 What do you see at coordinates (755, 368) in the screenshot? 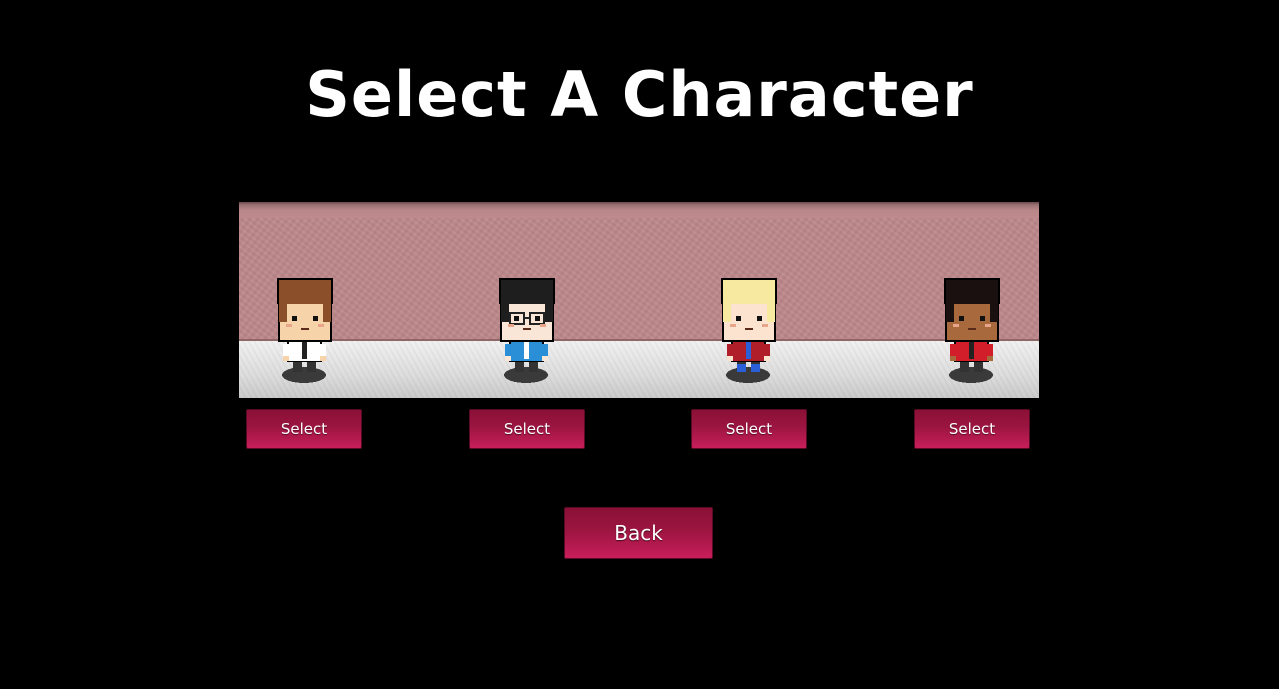
I see `sprite-shoe-right` at bounding box center [755, 368].